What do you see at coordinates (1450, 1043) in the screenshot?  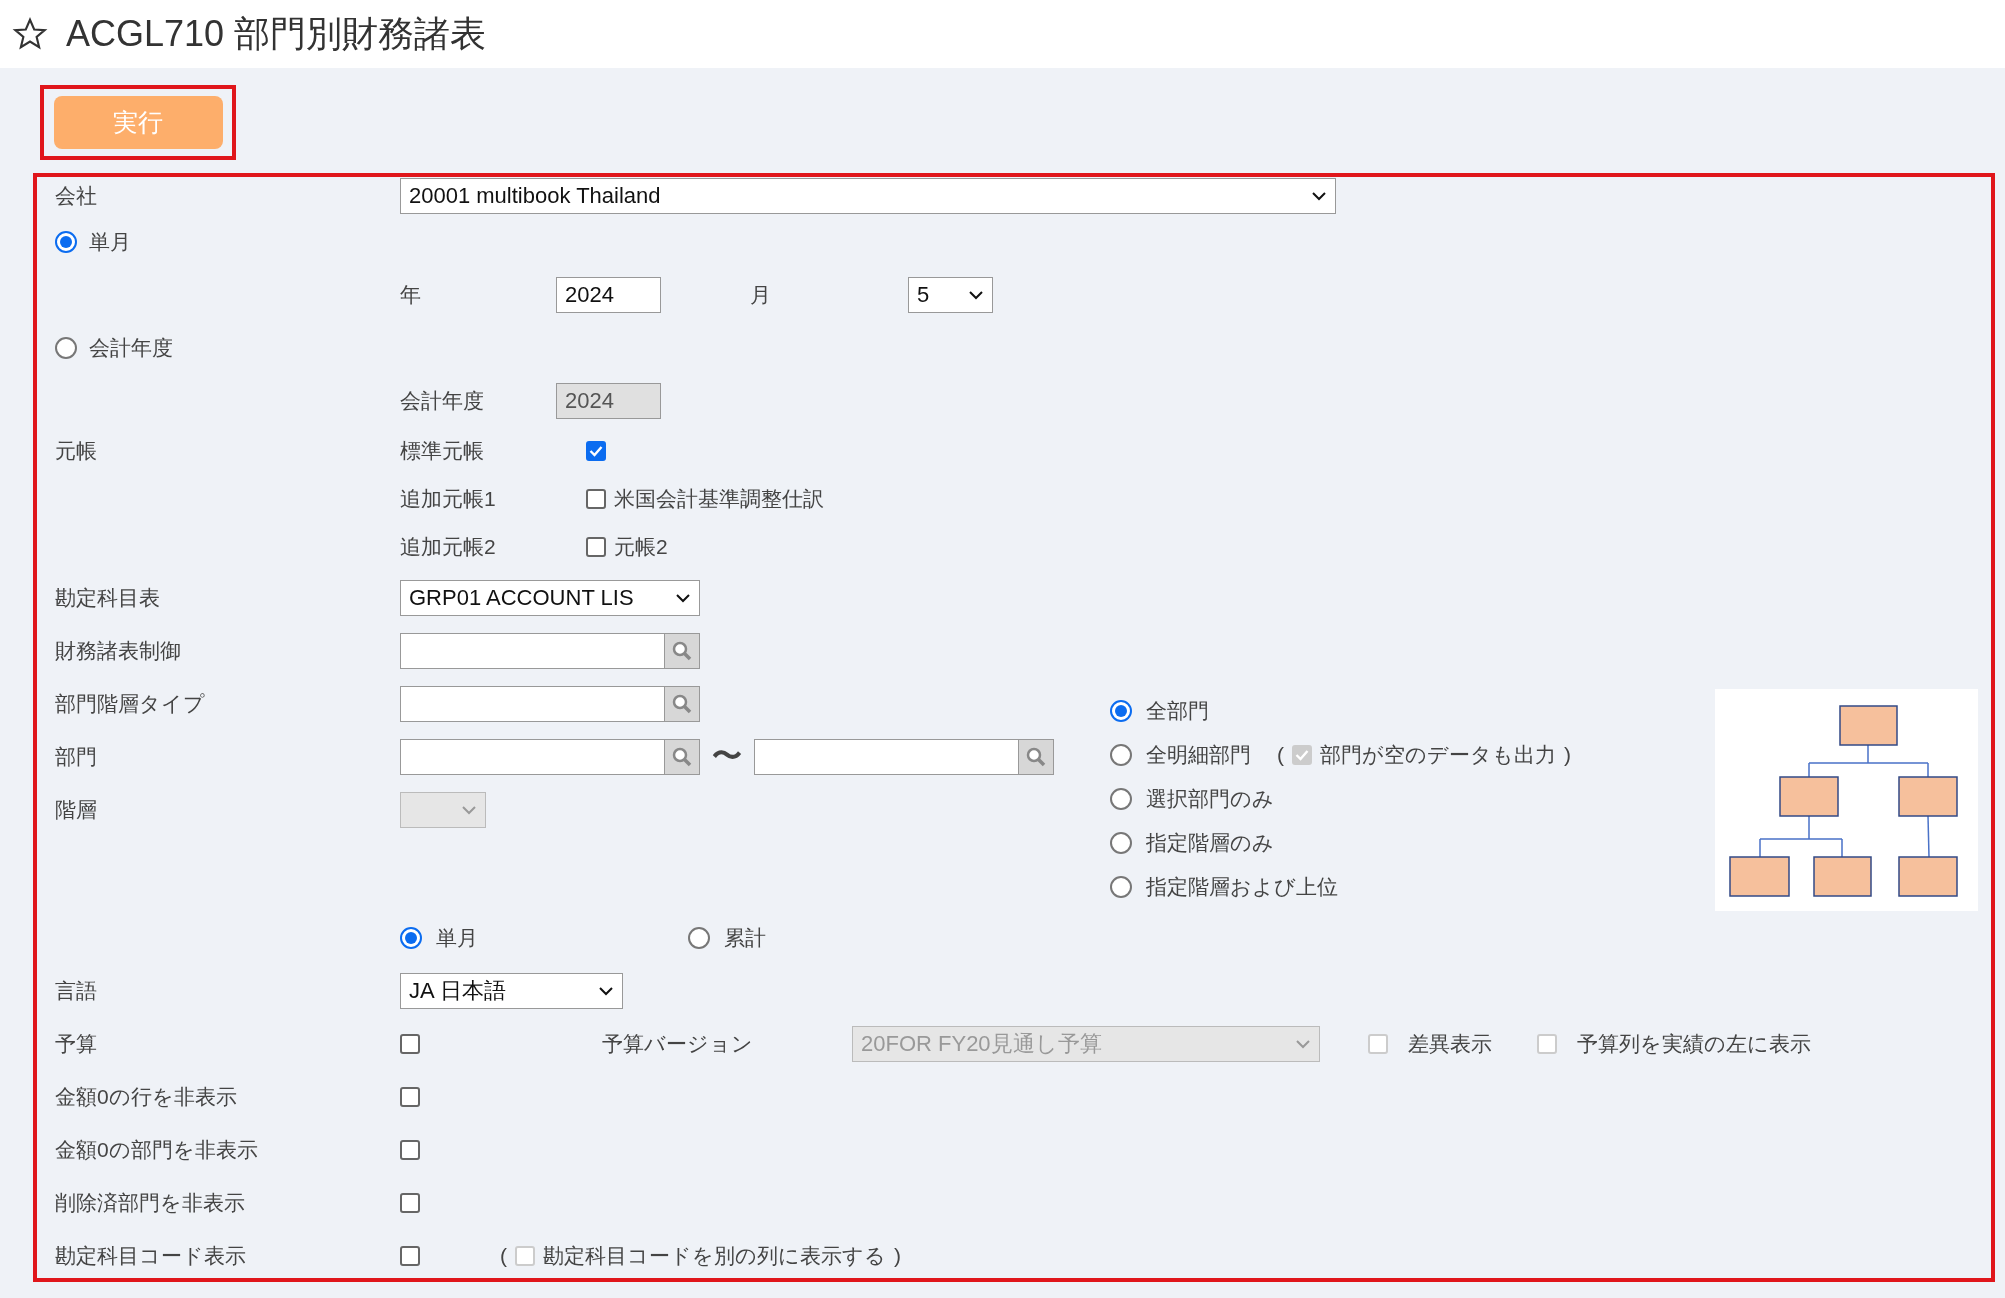 I see `checkbox-label: 差異表示` at bounding box center [1450, 1043].